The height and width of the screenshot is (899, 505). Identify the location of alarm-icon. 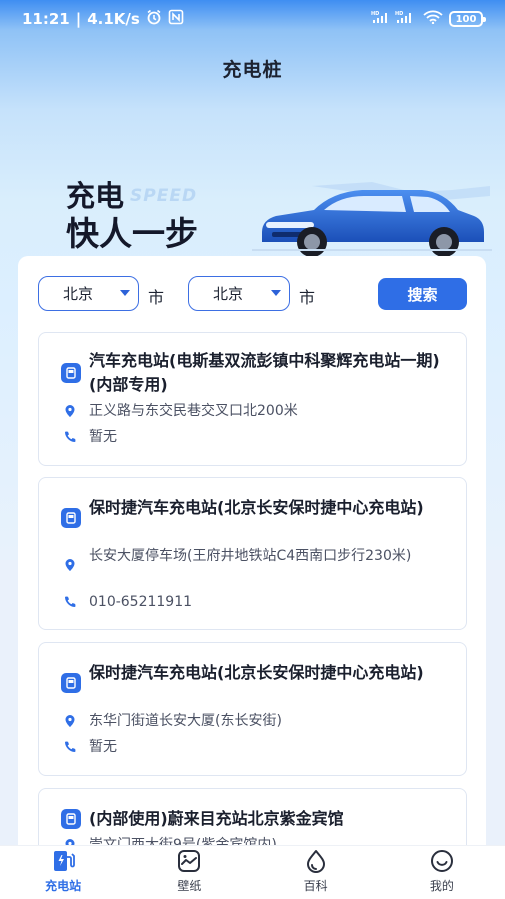
(154, 19).